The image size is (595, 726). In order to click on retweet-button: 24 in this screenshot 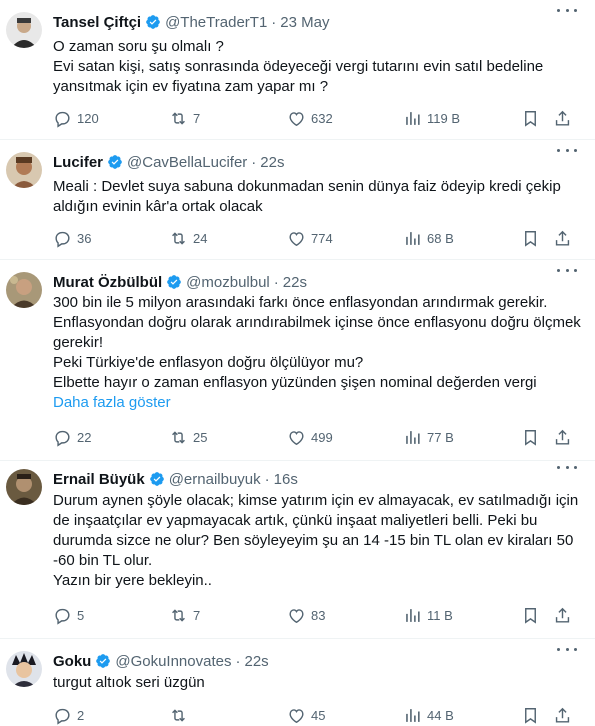, I will do `click(188, 238)`.